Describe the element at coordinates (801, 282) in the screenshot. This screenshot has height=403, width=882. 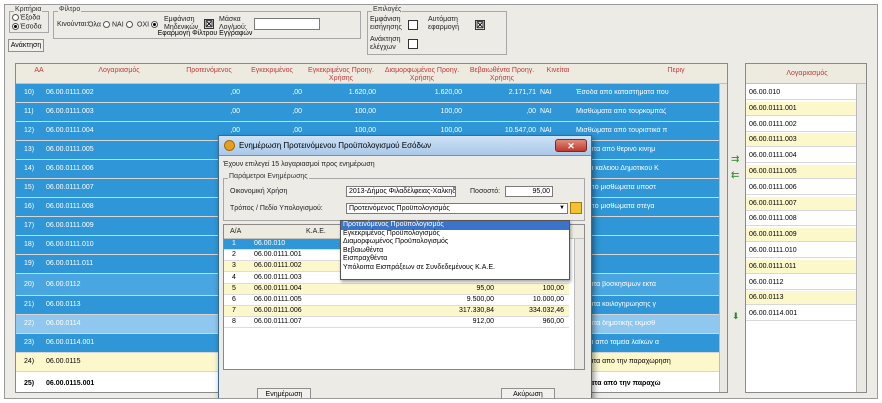
I see `list-item: 06.00.0112` at that location.